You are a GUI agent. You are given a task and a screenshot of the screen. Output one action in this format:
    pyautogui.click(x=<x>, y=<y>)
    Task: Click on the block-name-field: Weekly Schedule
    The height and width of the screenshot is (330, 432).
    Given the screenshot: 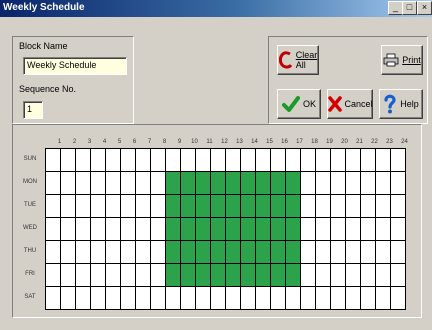 What is the action you would take?
    pyautogui.click(x=75, y=66)
    